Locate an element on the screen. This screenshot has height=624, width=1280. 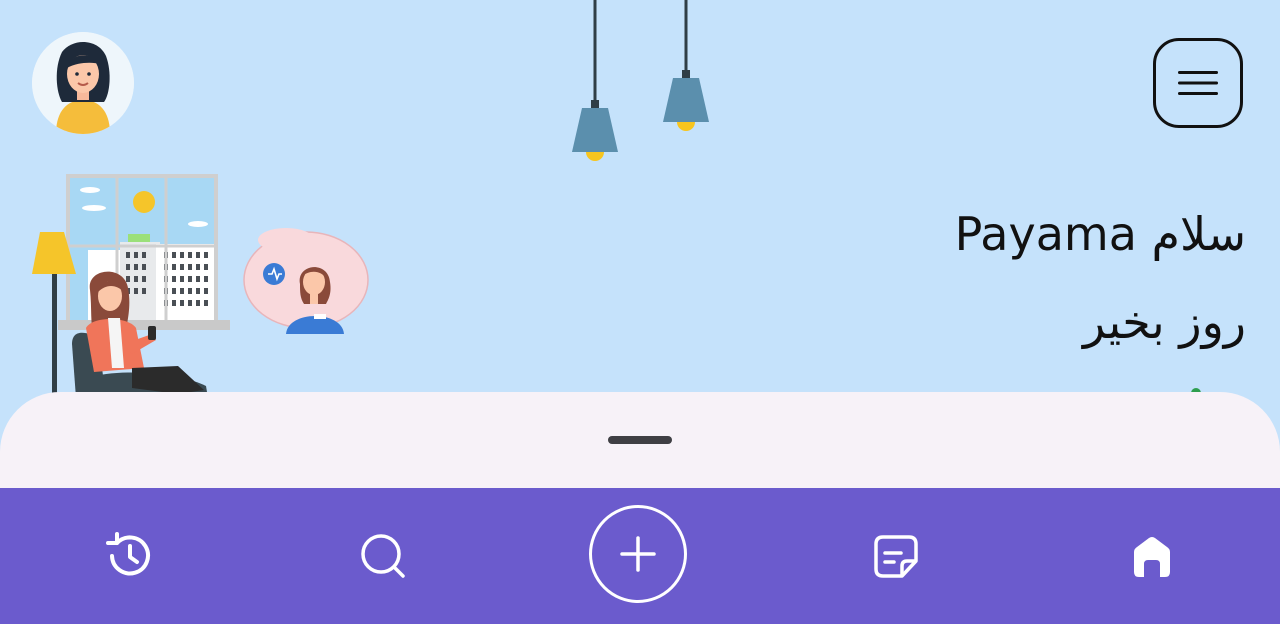
note-icon is located at coordinates (896, 556).